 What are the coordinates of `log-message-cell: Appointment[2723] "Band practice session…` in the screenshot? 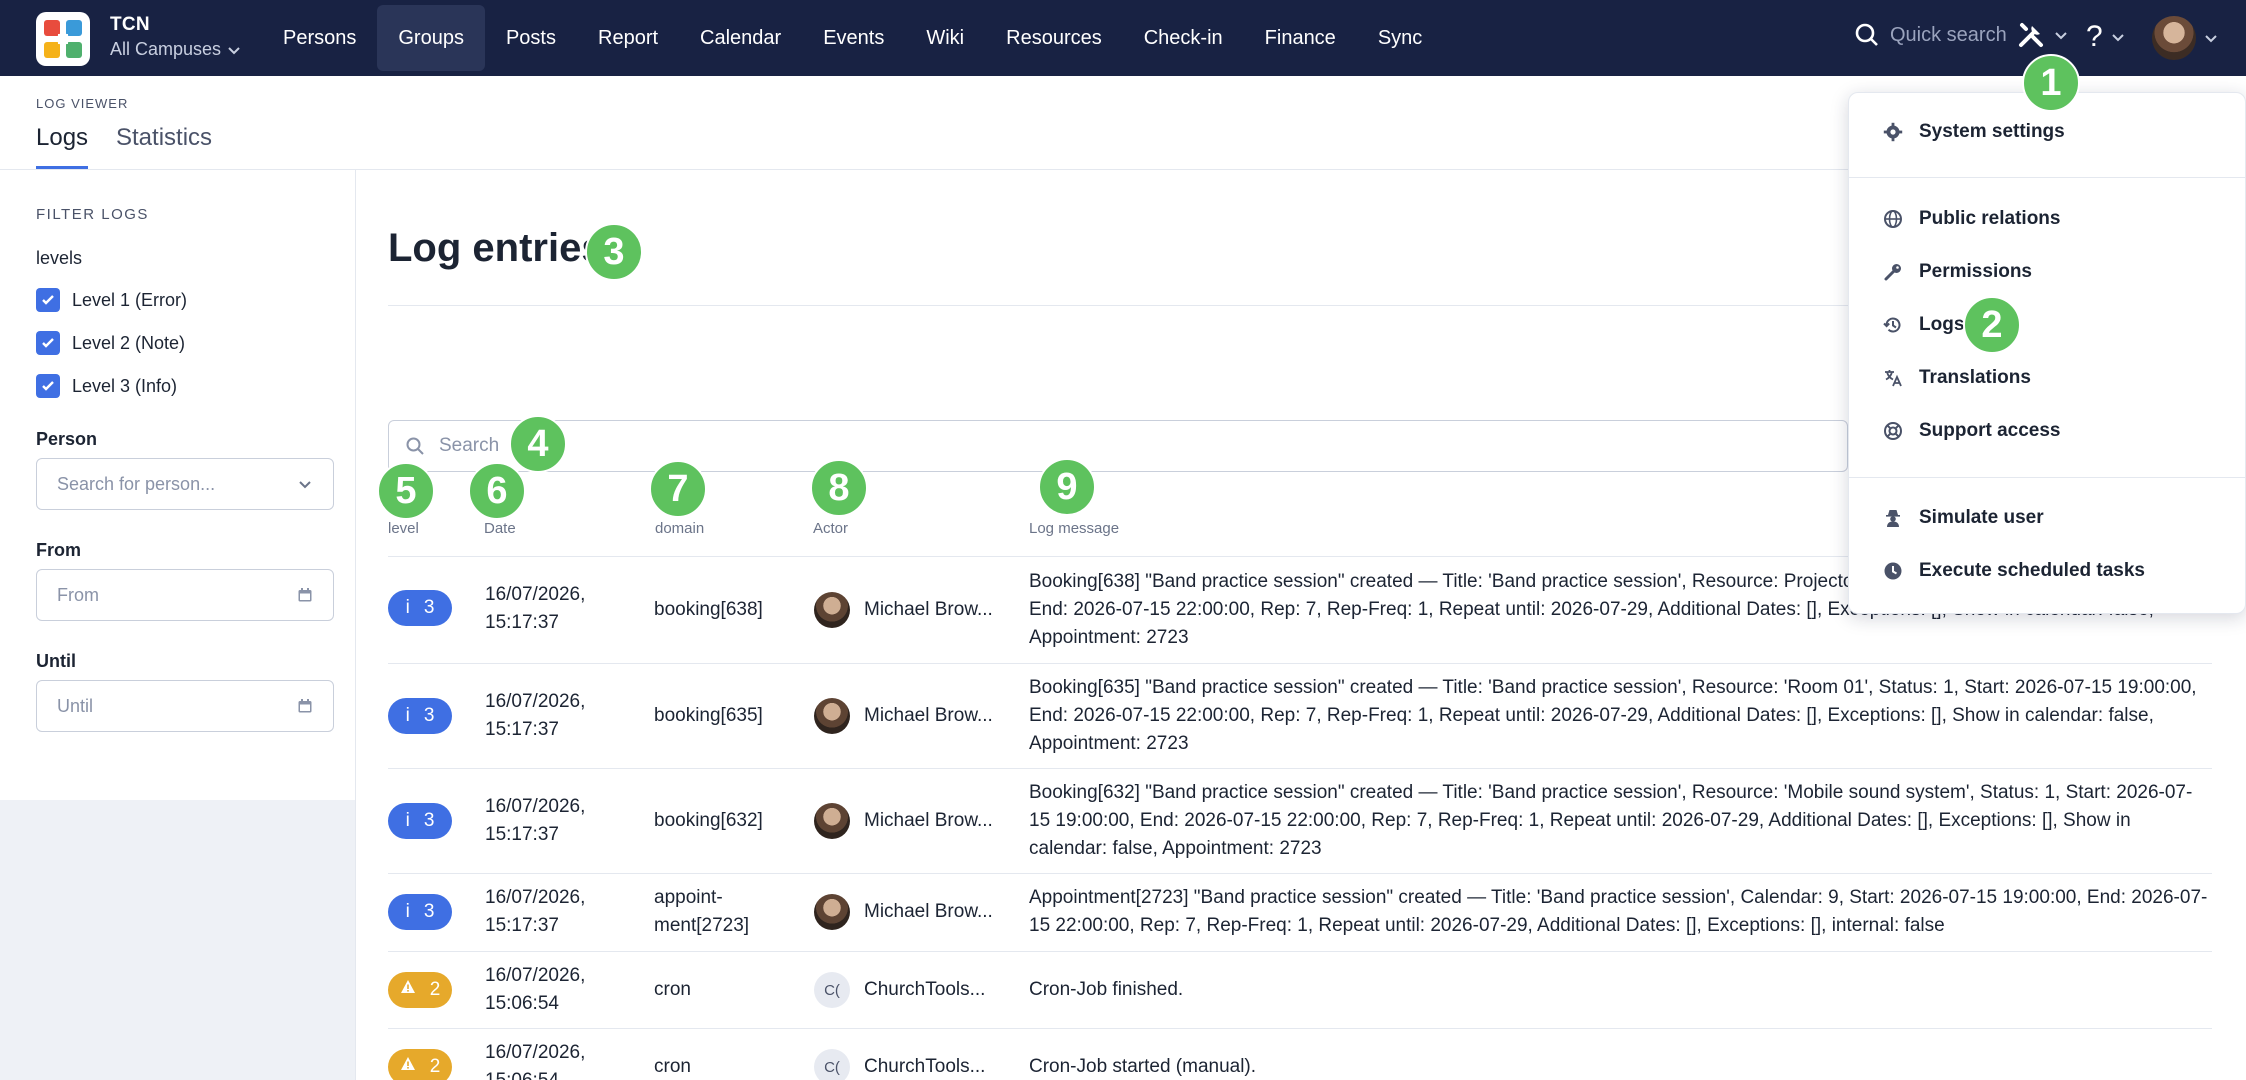 It's located at (1618, 911).